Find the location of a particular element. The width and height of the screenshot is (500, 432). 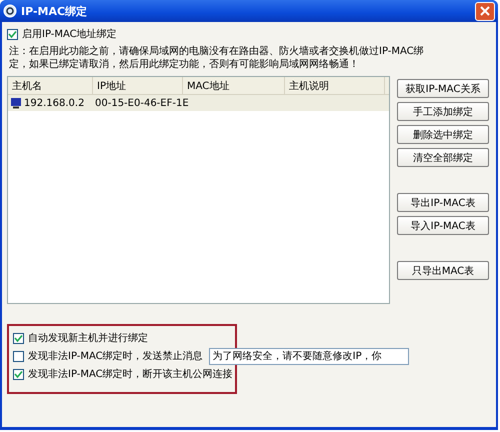

action-button: 删除选中绑定 is located at coordinates (443, 134).